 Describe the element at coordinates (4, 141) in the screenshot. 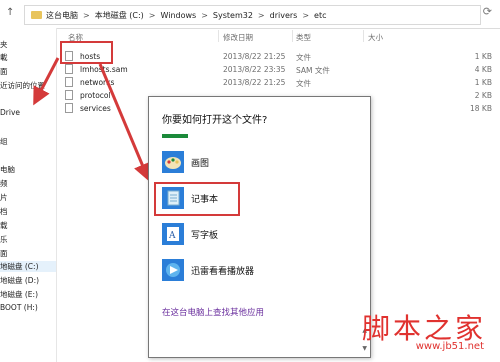

I see `sidebar-item-homegroup: 组` at that location.